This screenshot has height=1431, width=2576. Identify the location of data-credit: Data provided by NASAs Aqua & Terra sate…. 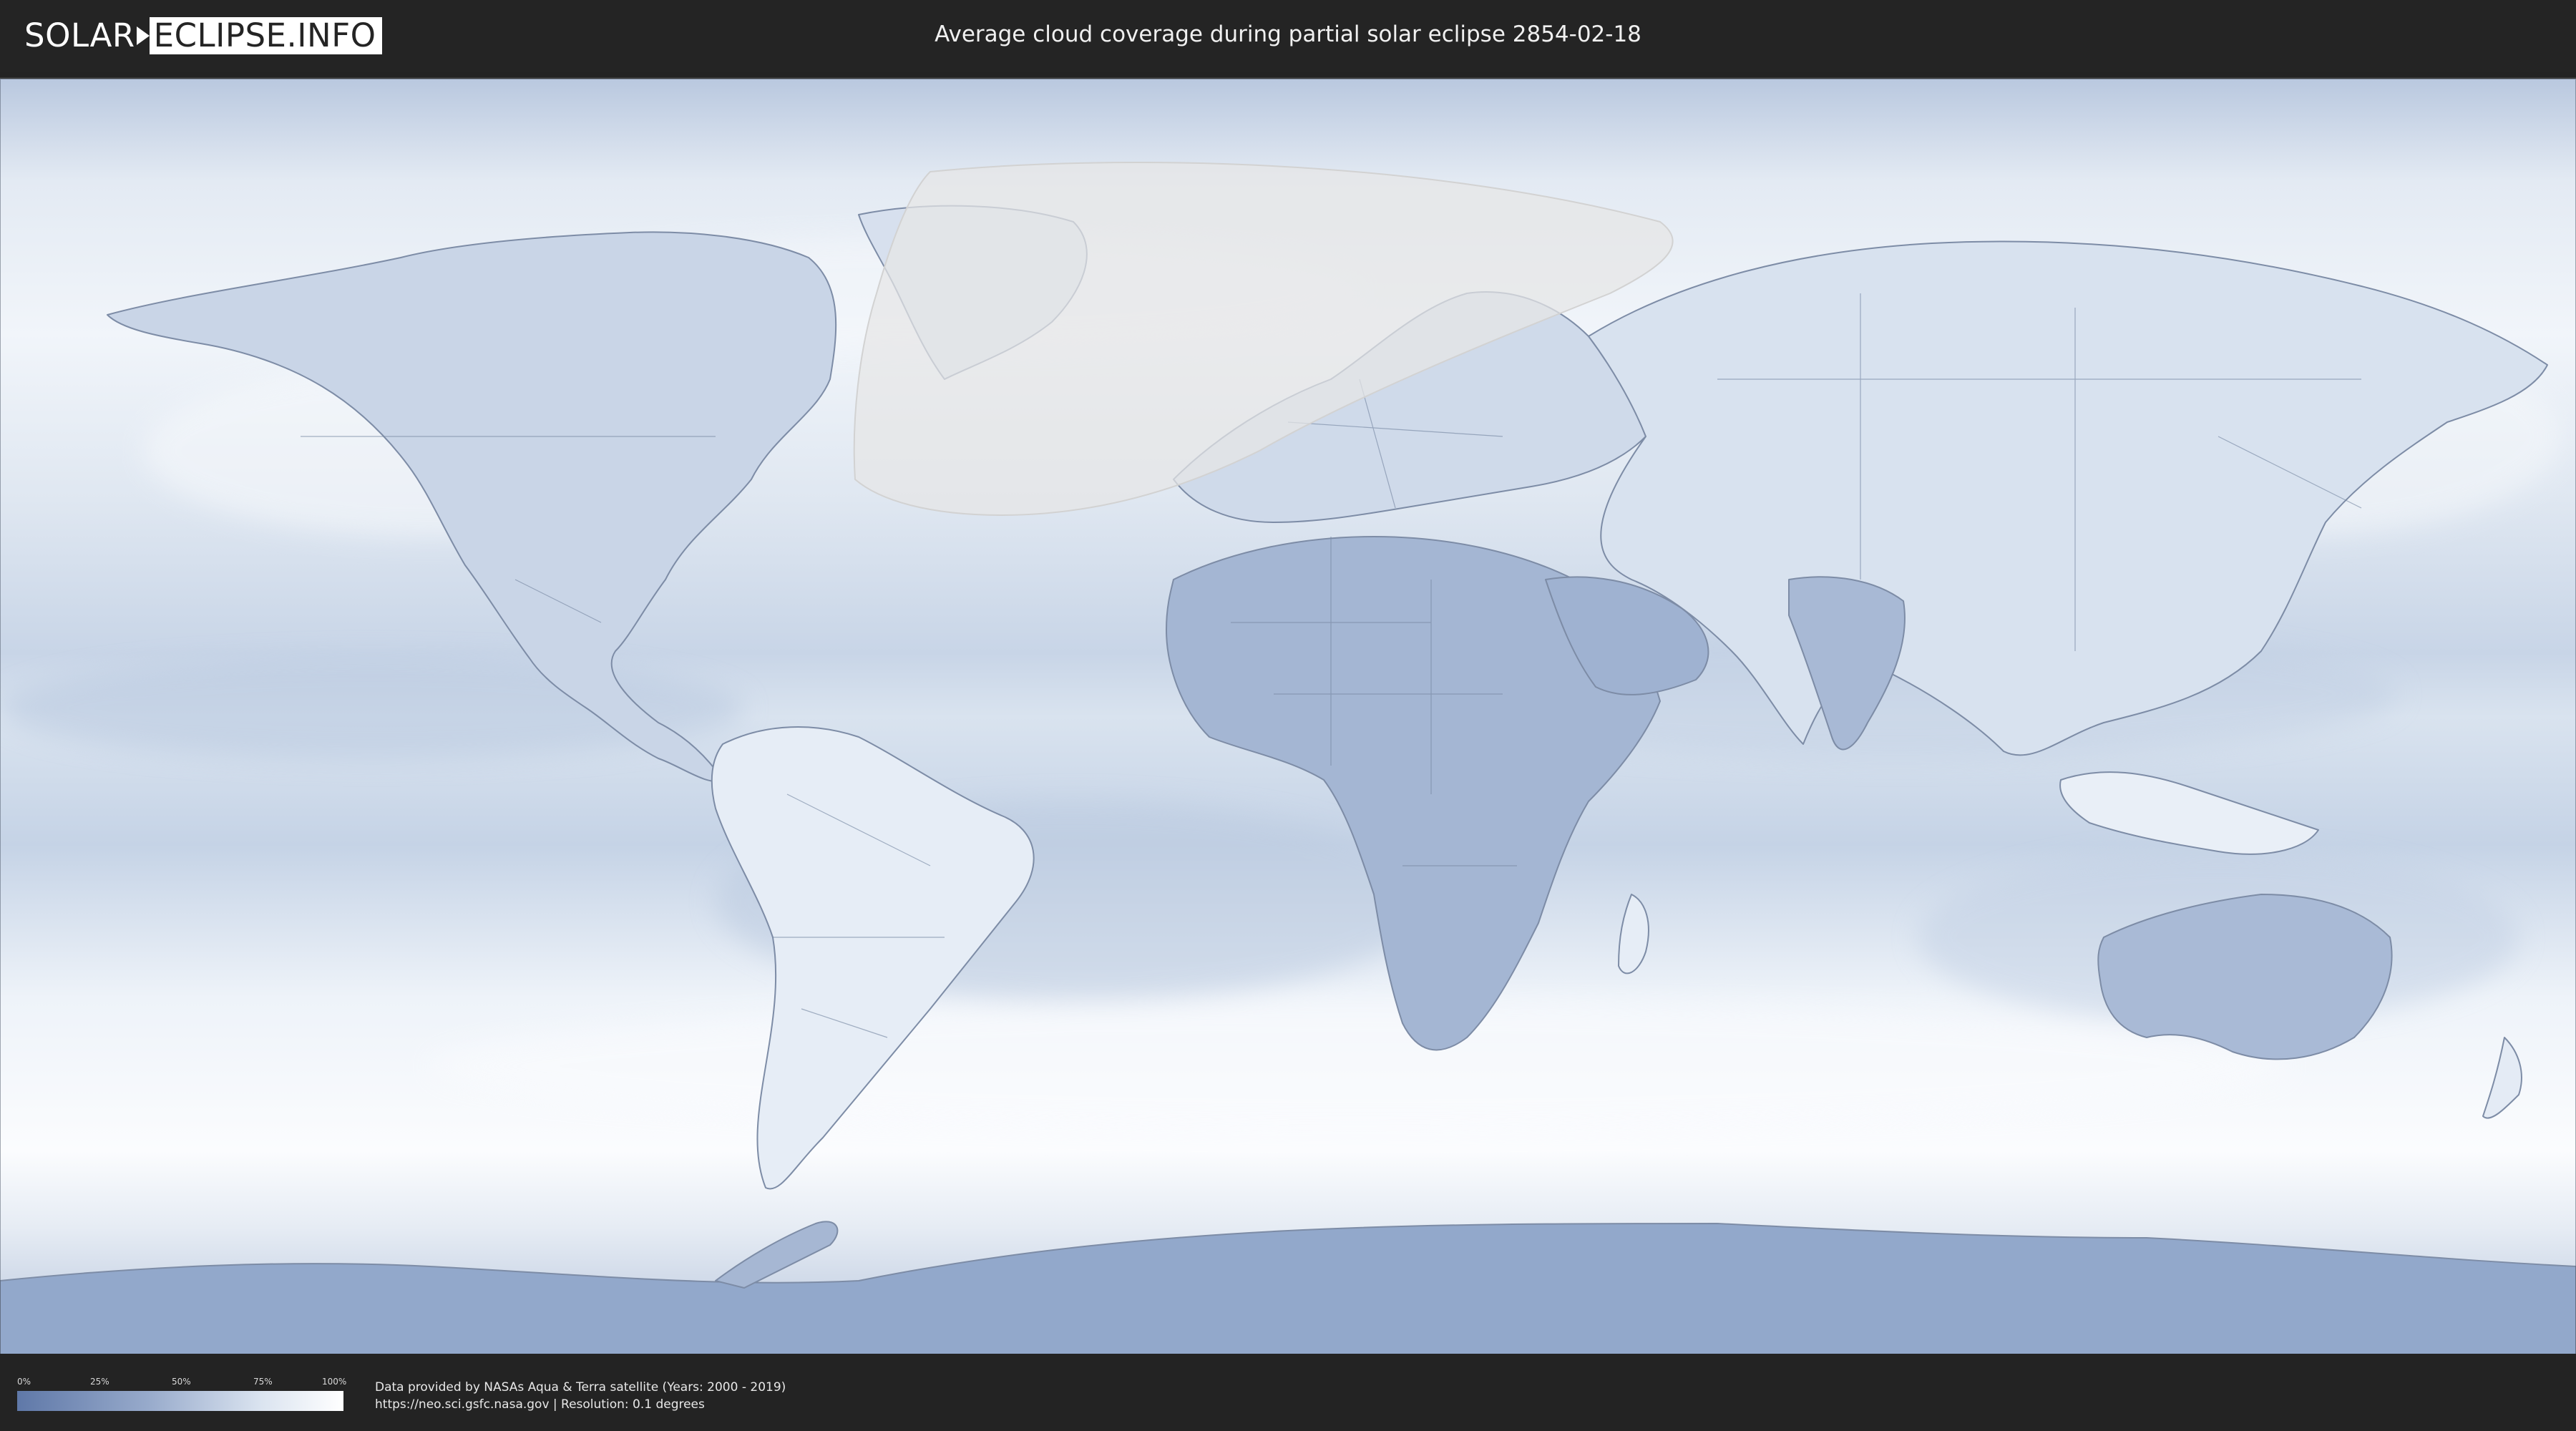
(580, 1387).